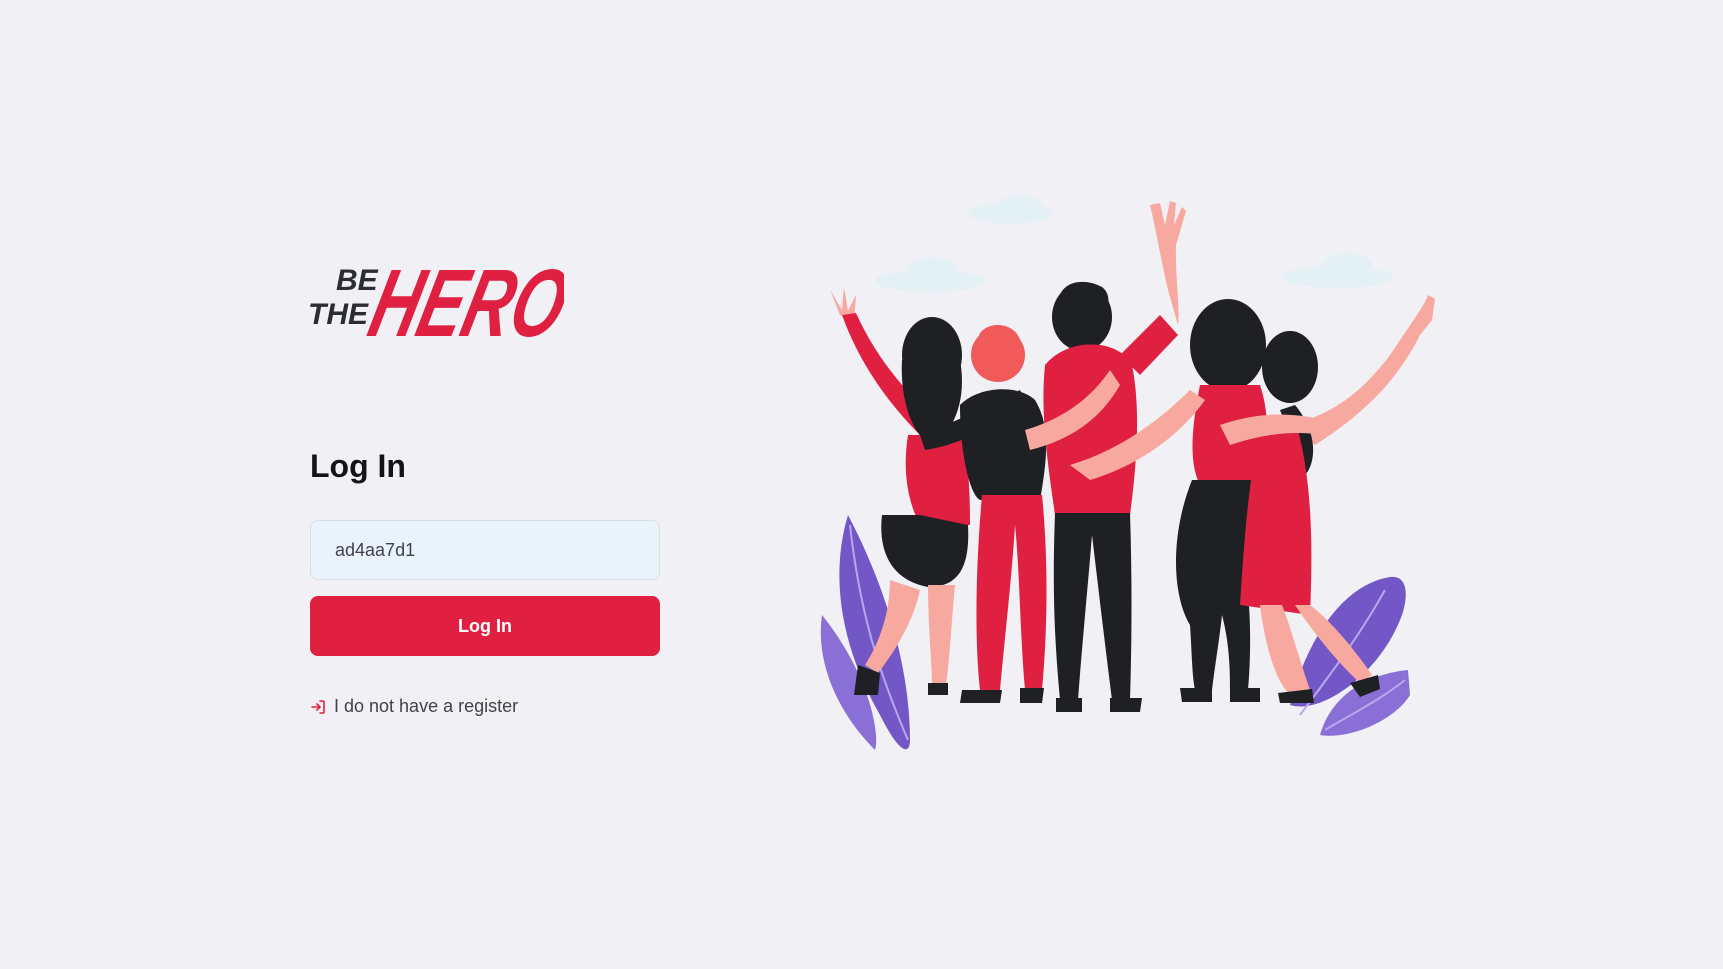 Image resolution: width=1723 pixels, height=969 pixels. Describe the element at coordinates (338, 314) in the screenshot. I see `logo-text-the: THE` at that location.